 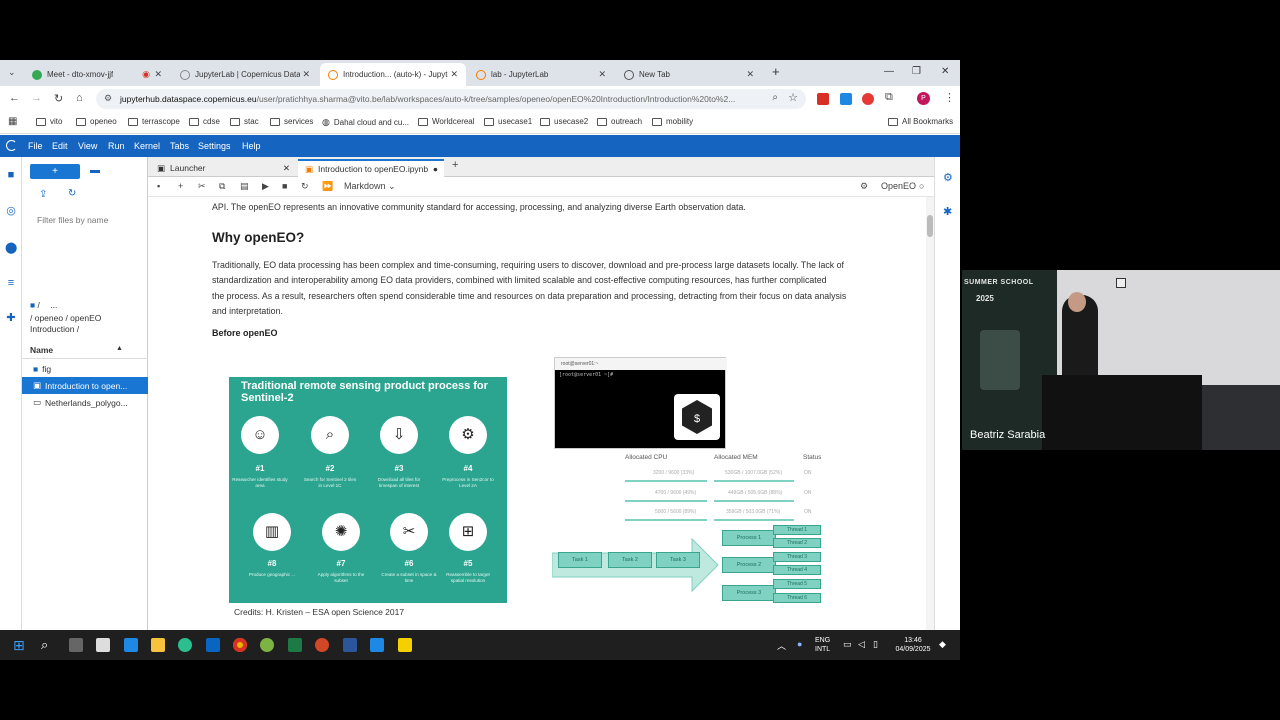 What do you see at coordinates (371, 168) in the screenshot?
I see `tab-notebook: ▣ Introduction to openEO.ipynb ●` at bounding box center [371, 168].